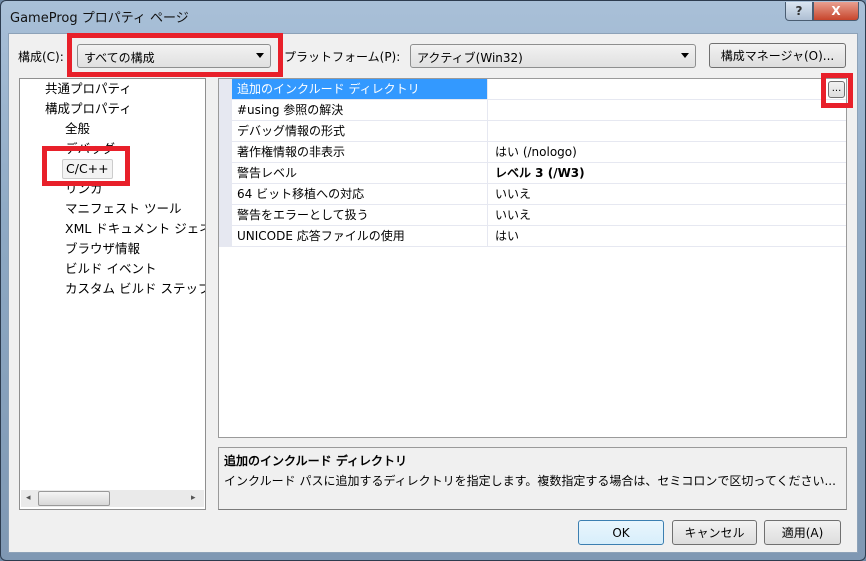 The width and height of the screenshot is (866, 561). What do you see at coordinates (119, 58) in the screenshot?
I see `config-value: すべての構成` at bounding box center [119, 58].